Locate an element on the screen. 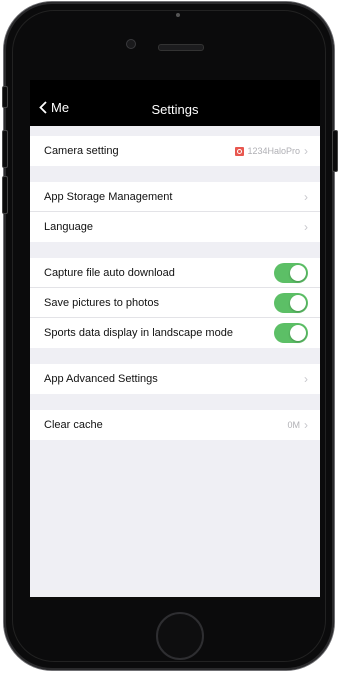 The width and height of the screenshot is (340, 673). camera-group: Camera setting 1234HaloPro › is located at coordinates (175, 151).